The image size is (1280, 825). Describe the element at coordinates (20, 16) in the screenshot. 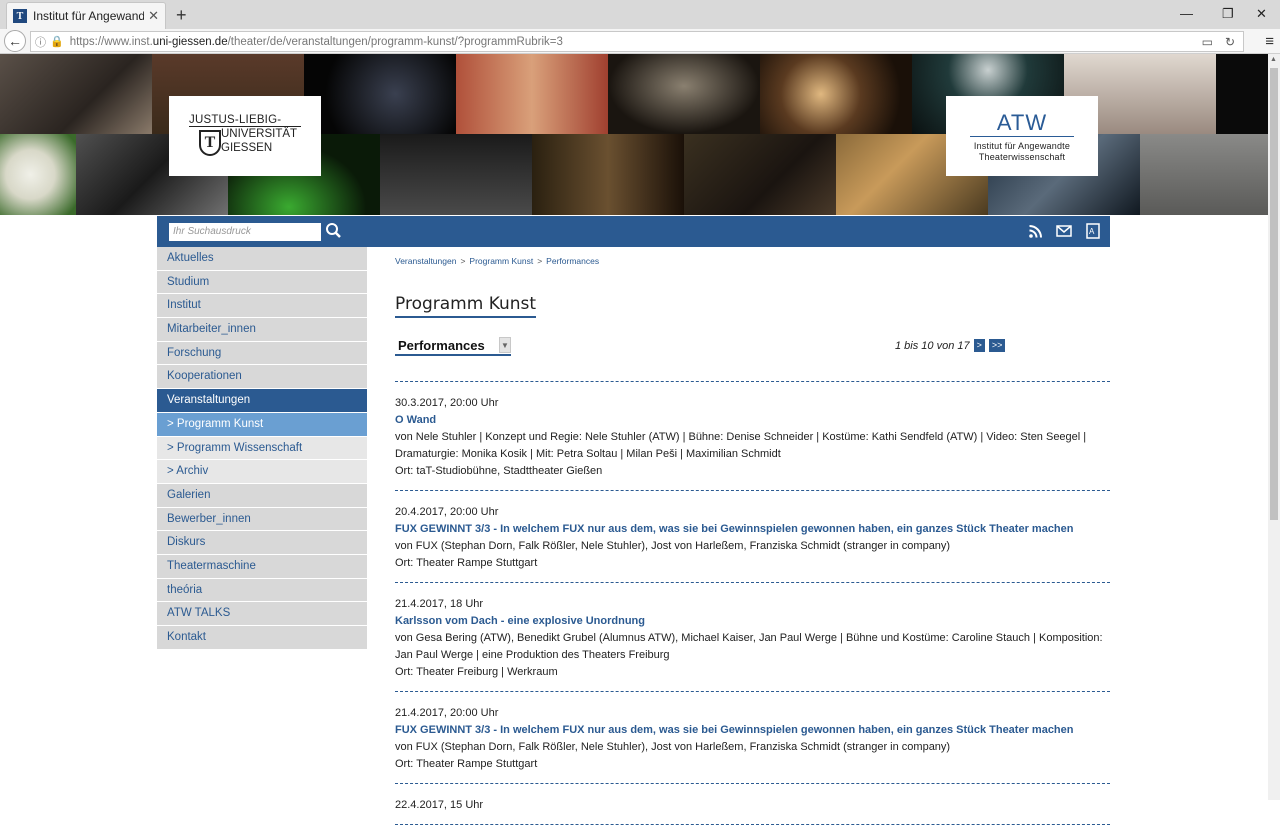

I see `site-favicon-icon: T` at that location.